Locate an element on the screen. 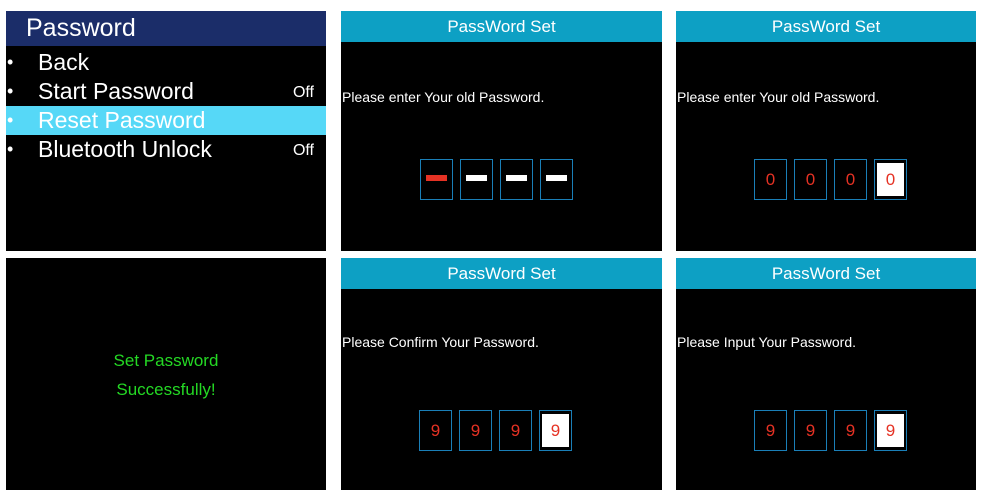  start-password-status: Off is located at coordinates (303, 92).